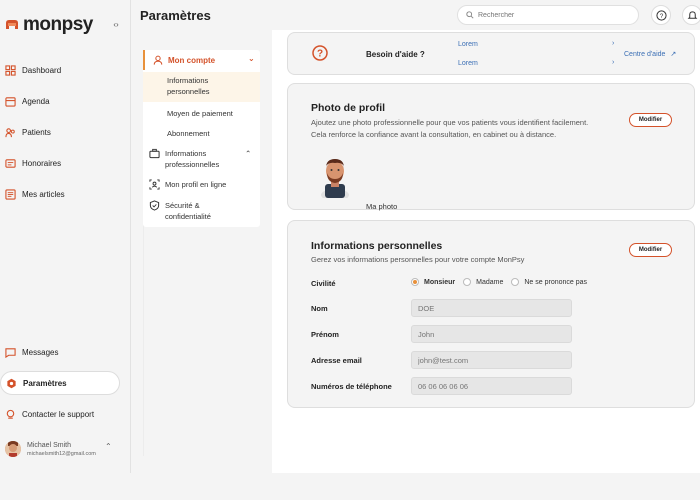 The image size is (700, 500). Describe the element at coordinates (158, 60) in the screenshot. I see `user-icon` at that location.